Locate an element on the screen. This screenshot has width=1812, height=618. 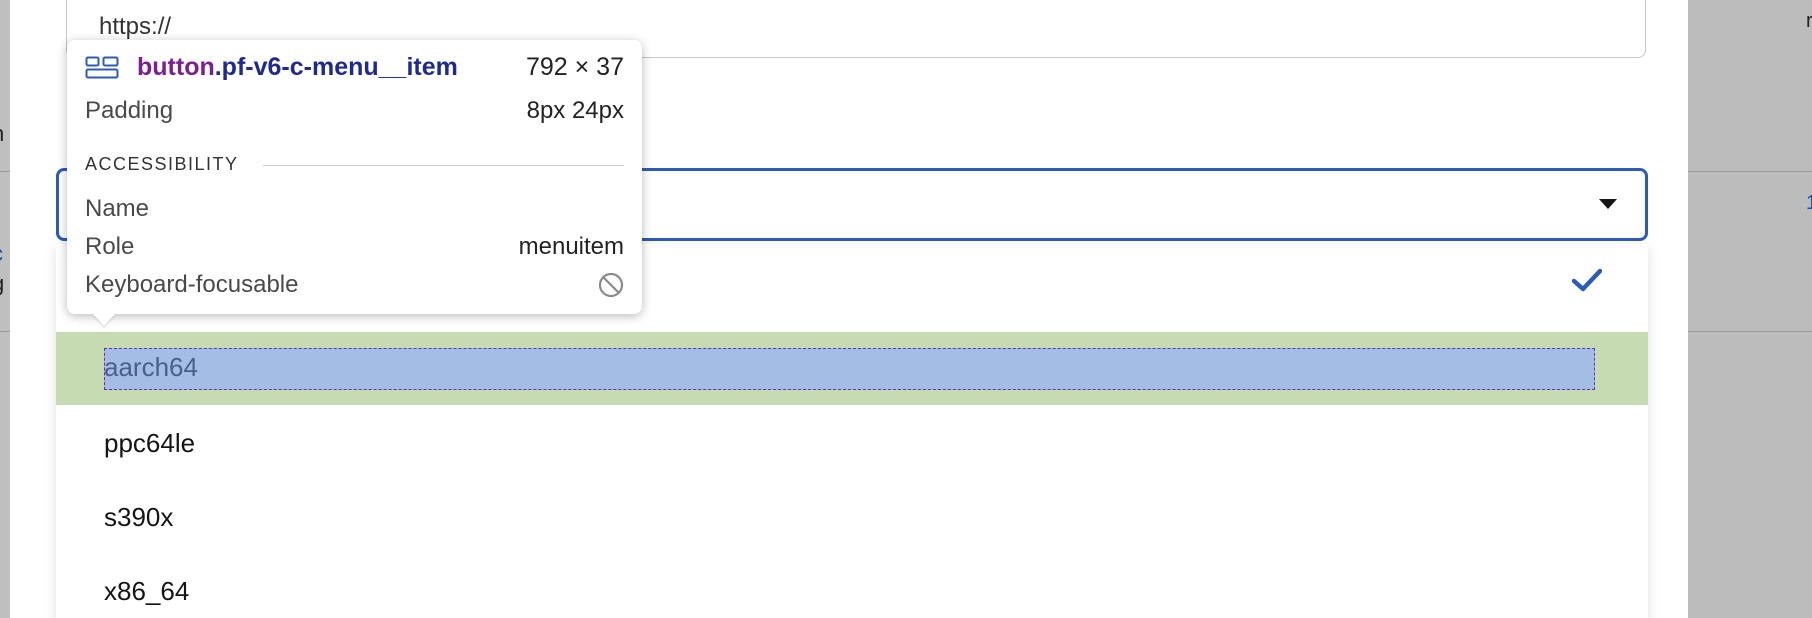
inspect-role-value: menuitem is located at coordinates (571, 246).